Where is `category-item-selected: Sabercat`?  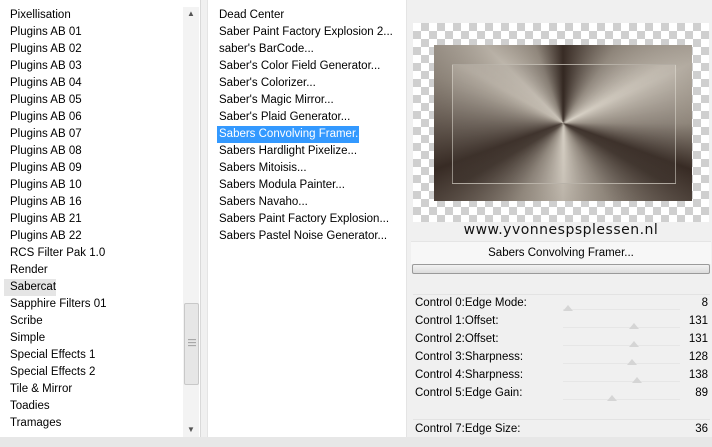 category-item-selected: Sabercat is located at coordinates (30, 287).